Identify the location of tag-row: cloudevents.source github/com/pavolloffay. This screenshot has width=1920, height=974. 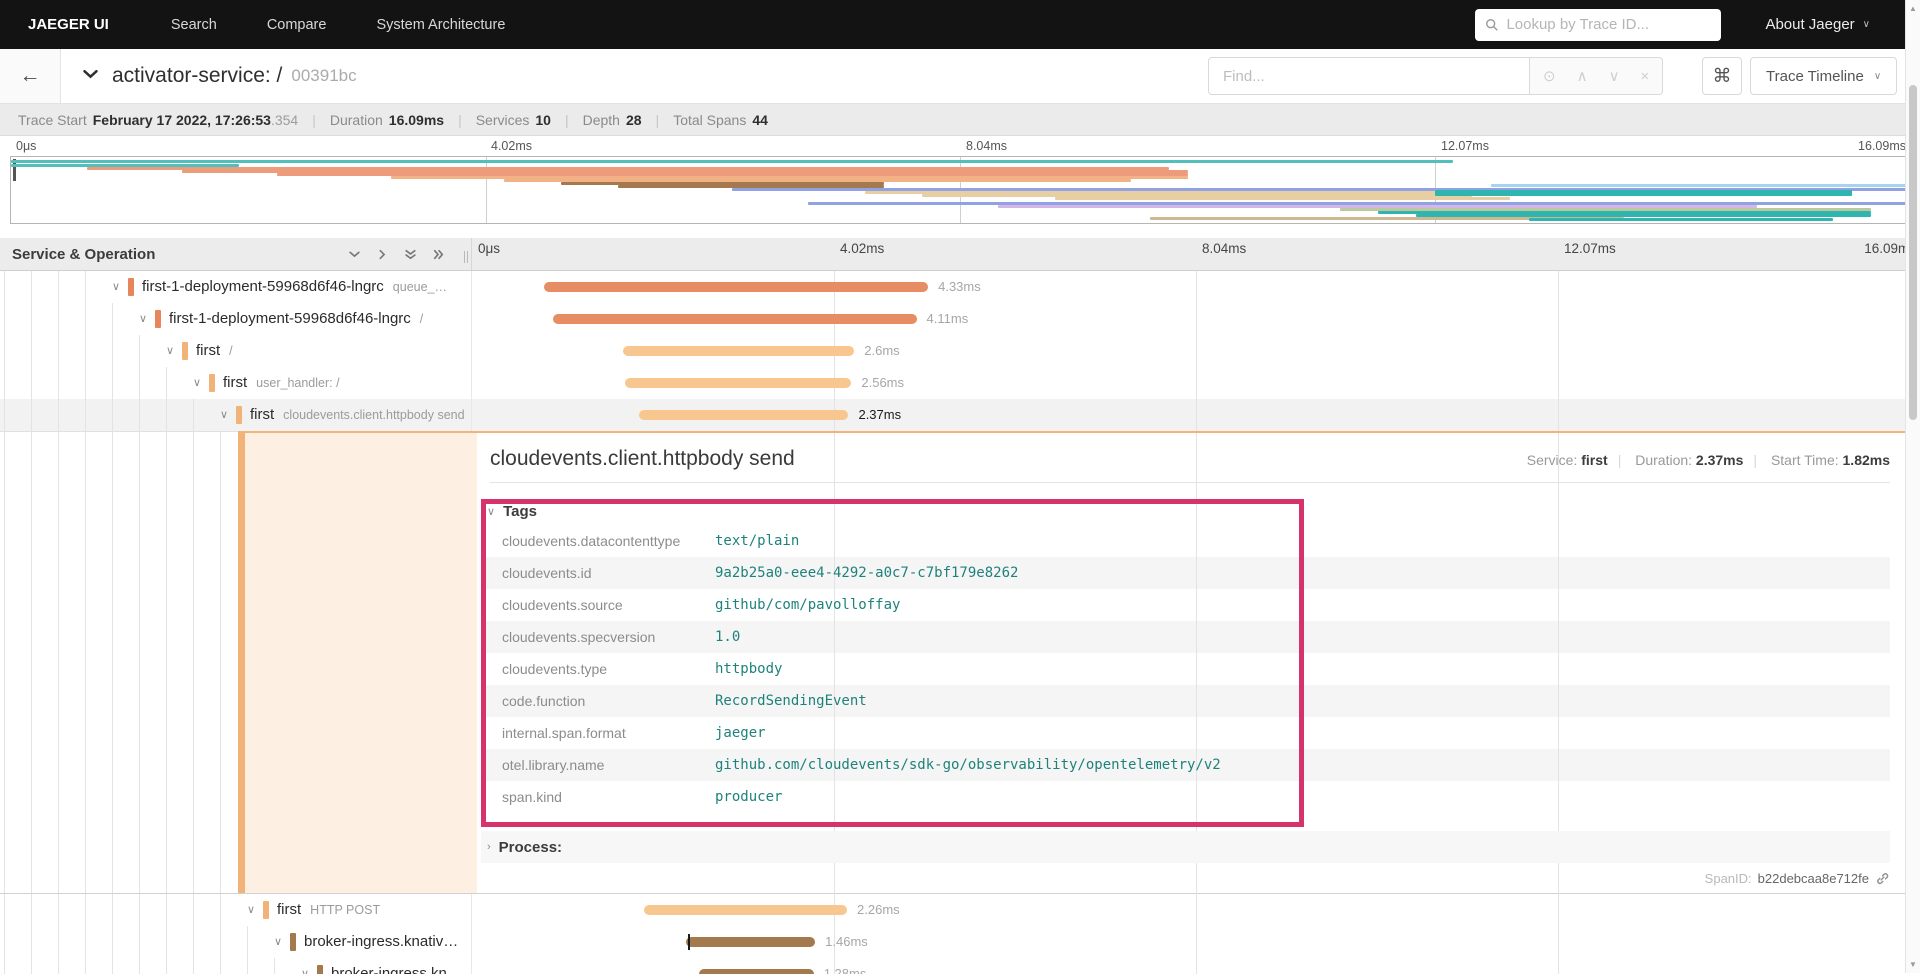
(1185, 605).